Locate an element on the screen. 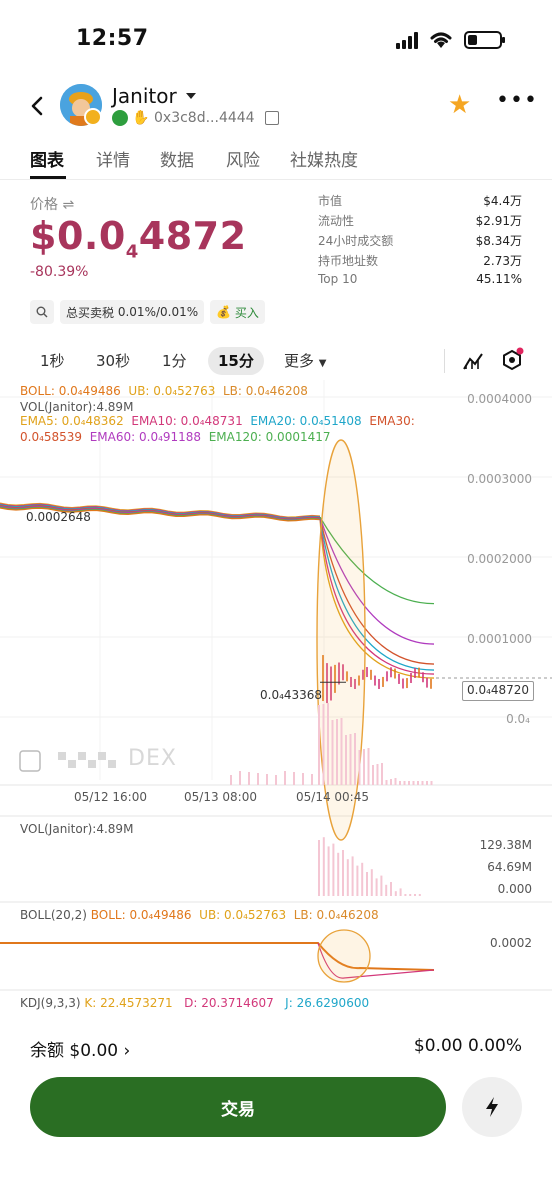 The image size is (552, 1200). price-change: -80.39% is located at coordinates (59, 272).